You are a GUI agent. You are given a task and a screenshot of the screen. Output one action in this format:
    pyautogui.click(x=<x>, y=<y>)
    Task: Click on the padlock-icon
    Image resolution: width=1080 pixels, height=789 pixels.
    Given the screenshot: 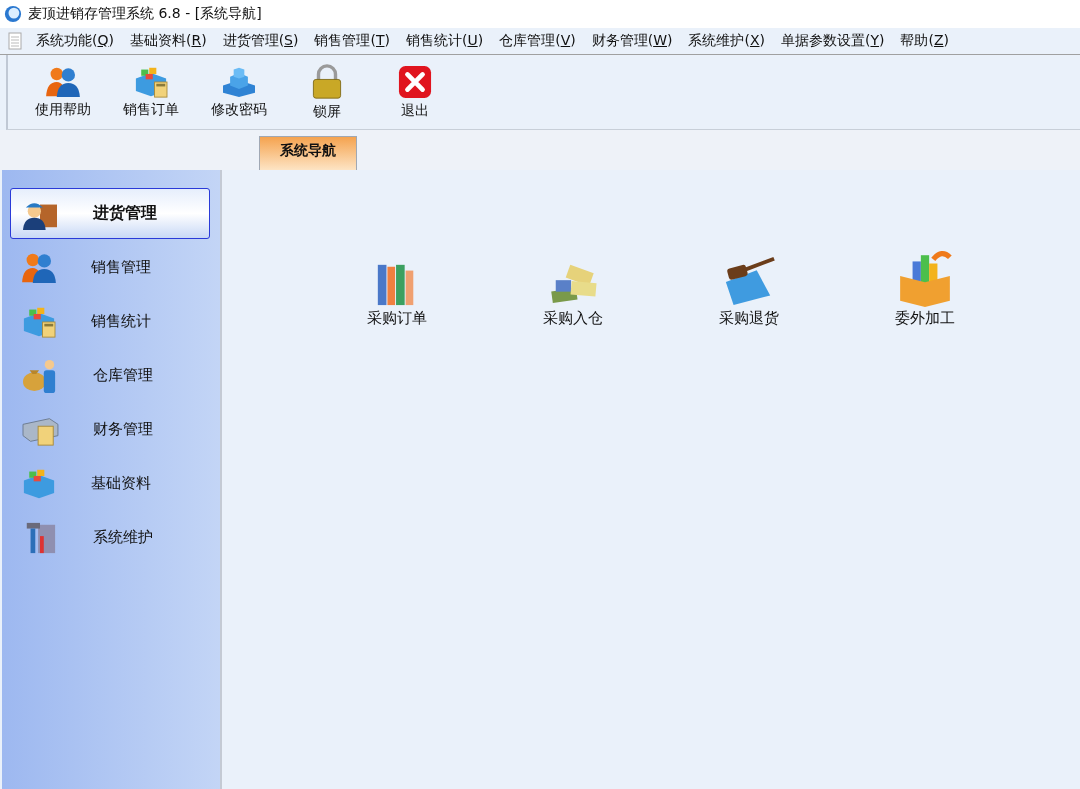 What is the action you would take?
    pyautogui.click(x=327, y=81)
    